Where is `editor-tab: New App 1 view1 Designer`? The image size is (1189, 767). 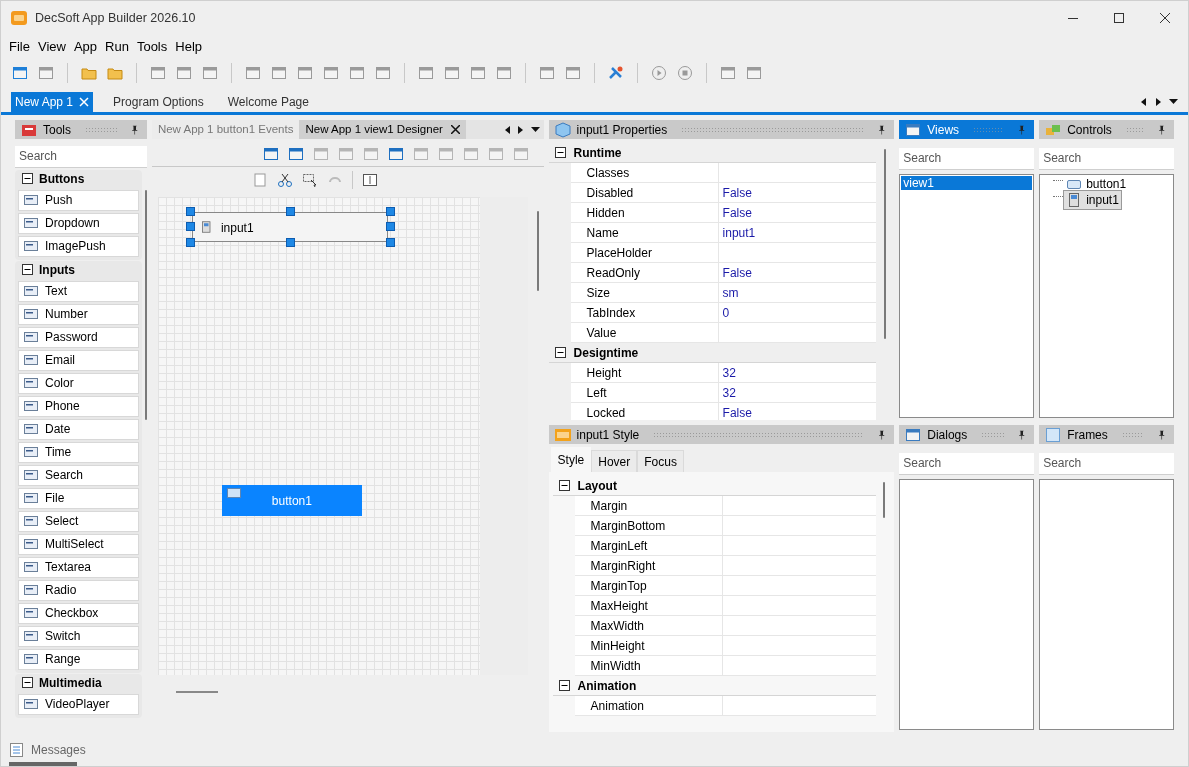
editor-tab: New App 1 view1 Designer is located at coordinates (382, 129).